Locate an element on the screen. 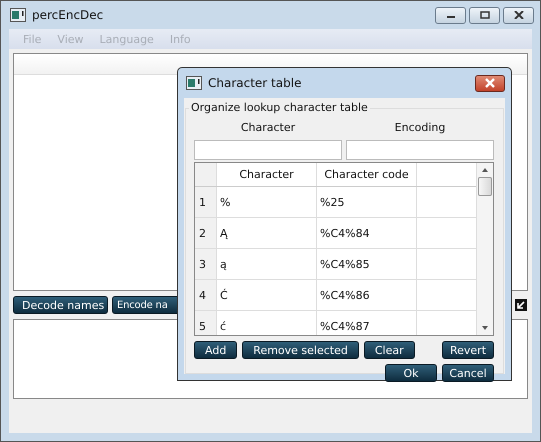  table-cell: ą is located at coordinates (267, 264).